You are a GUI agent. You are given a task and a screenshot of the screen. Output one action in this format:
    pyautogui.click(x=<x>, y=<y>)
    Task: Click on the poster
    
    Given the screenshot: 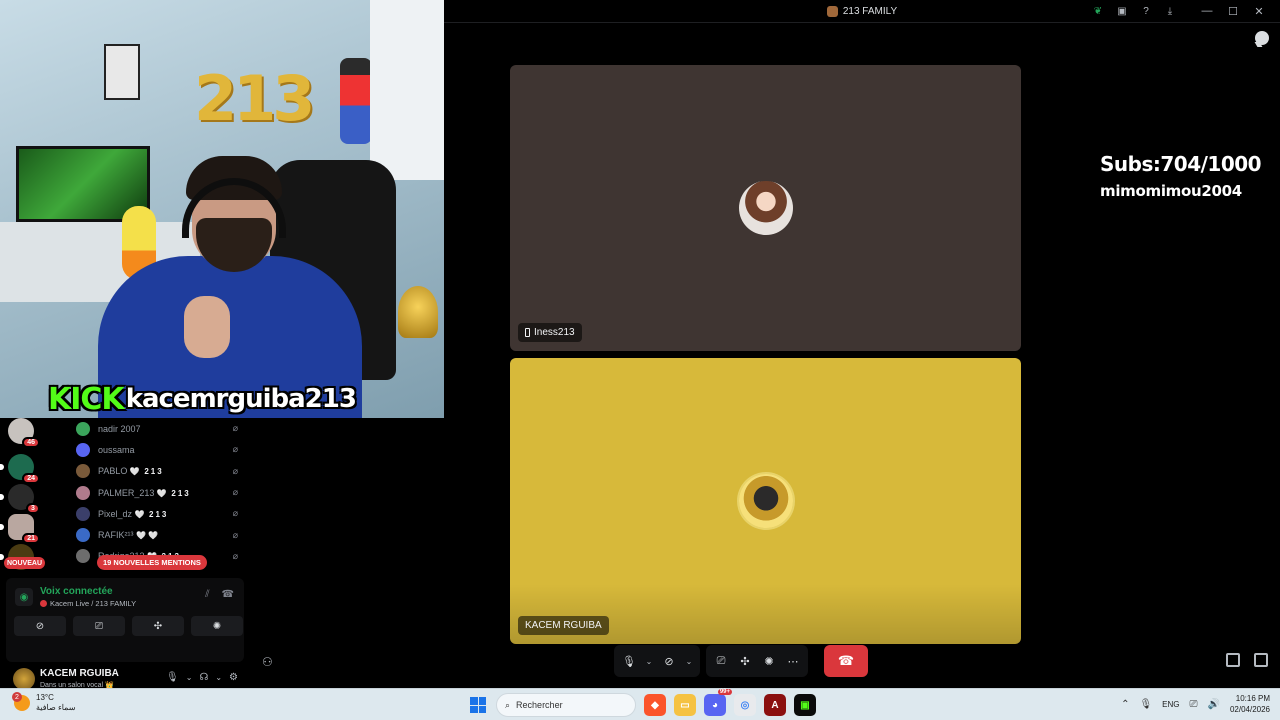 What is the action you would take?
    pyautogui.click(x=122, y=72)
    